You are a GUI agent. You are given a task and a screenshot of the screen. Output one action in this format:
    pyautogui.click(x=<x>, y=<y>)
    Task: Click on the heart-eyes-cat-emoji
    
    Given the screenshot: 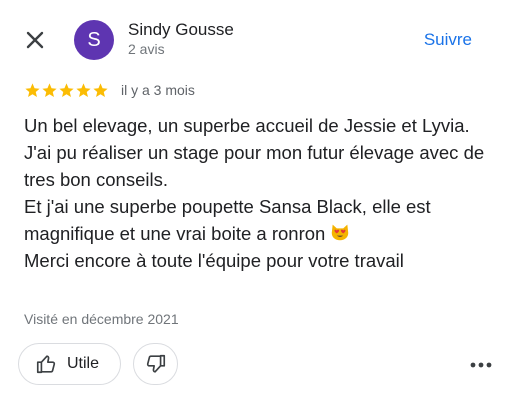 What is the action you would take?
    pyautogui.click(x=340, y=232)
    